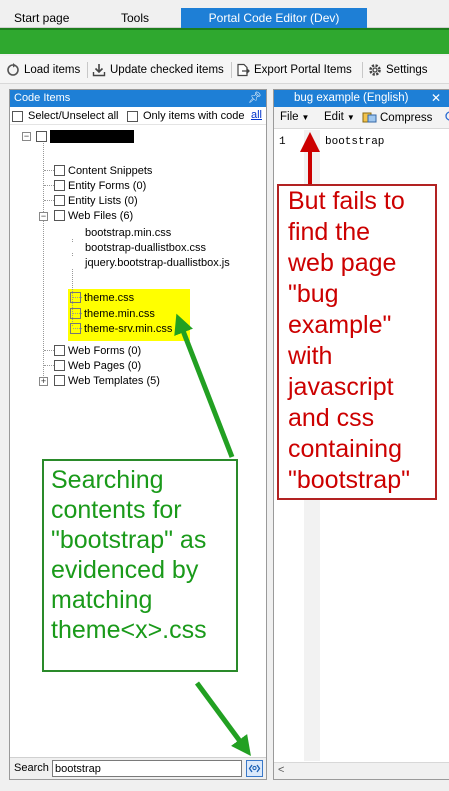 This screenshot has width=449, height=791. What do you see at coordinates (361, 770) in the screenshot?
I see `horizontal-scrollbar: <` at bounding box center [361, 770].